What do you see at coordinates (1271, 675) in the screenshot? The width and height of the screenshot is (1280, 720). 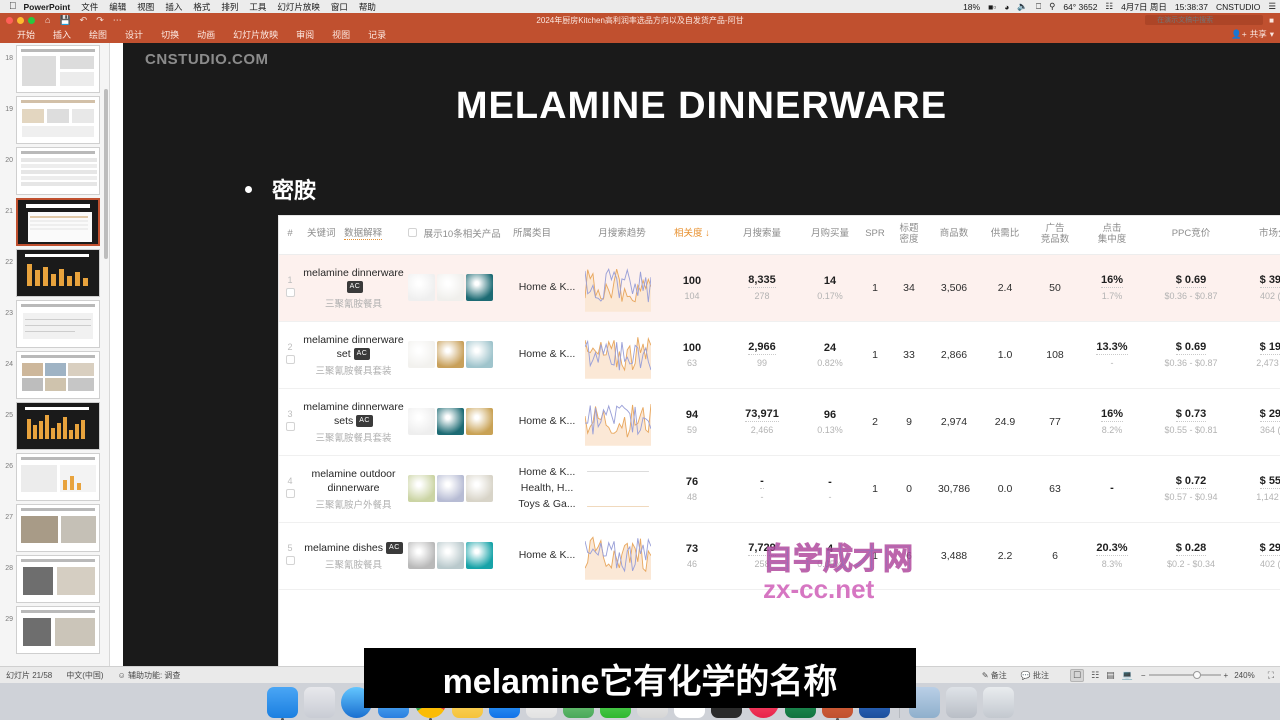 I see `fit-slide-icon: ⛶` at bounding box center [1271, 675].